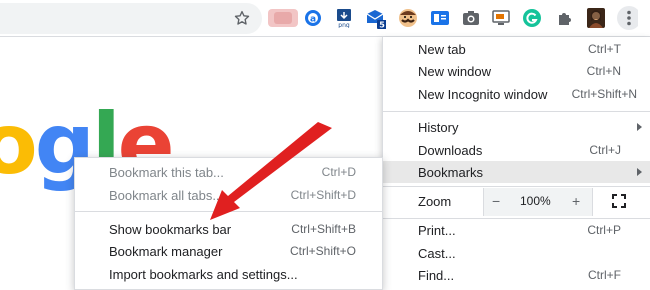 This screenshot has height=290, width=650. Describe the element at coordinates (471, 18) in the screenshot. I see `camera-icon` at that location.